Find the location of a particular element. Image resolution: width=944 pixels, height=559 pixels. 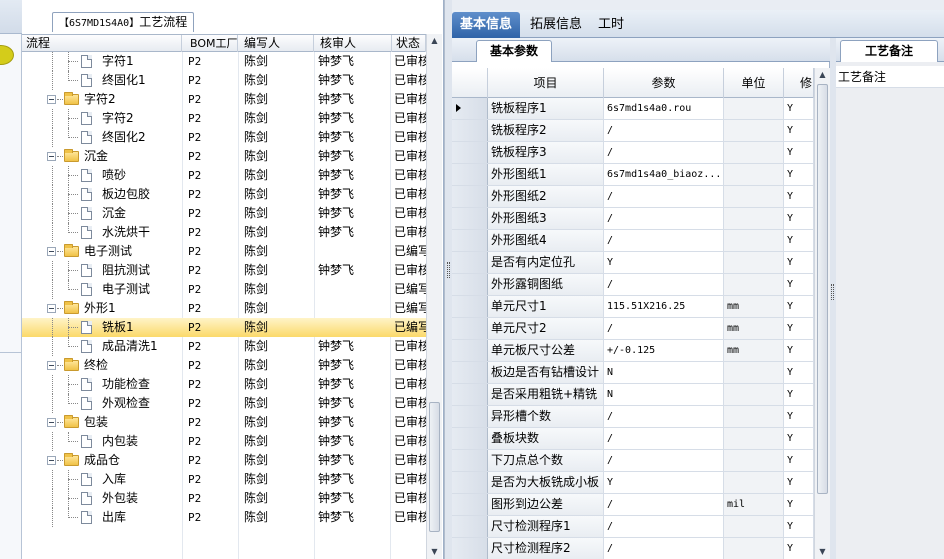

param-row: 异形槽个数 / Y is located at coordinates (633, 417).